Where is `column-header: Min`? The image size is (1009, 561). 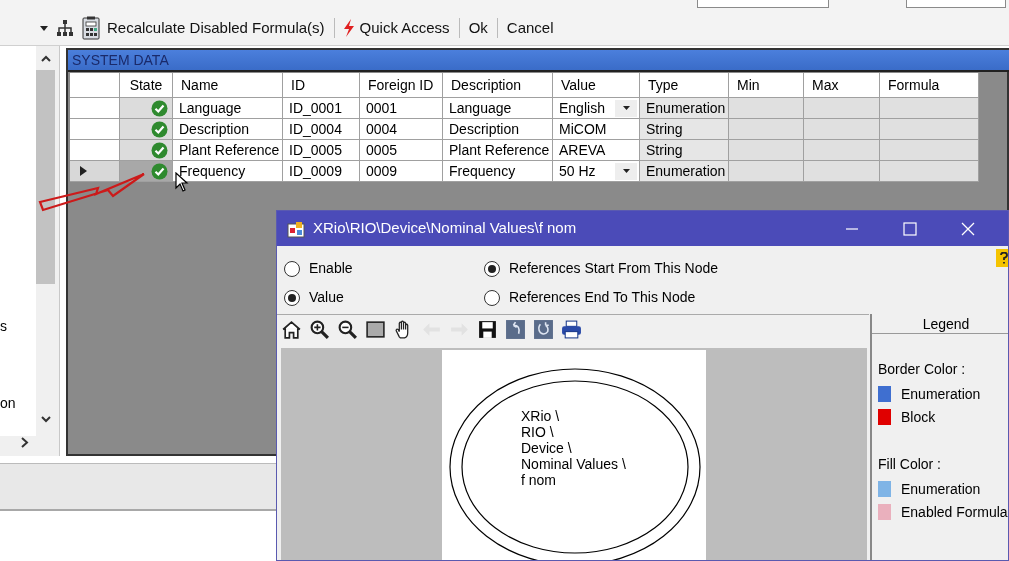
column-header: Min is located at coordinates (766, 85).